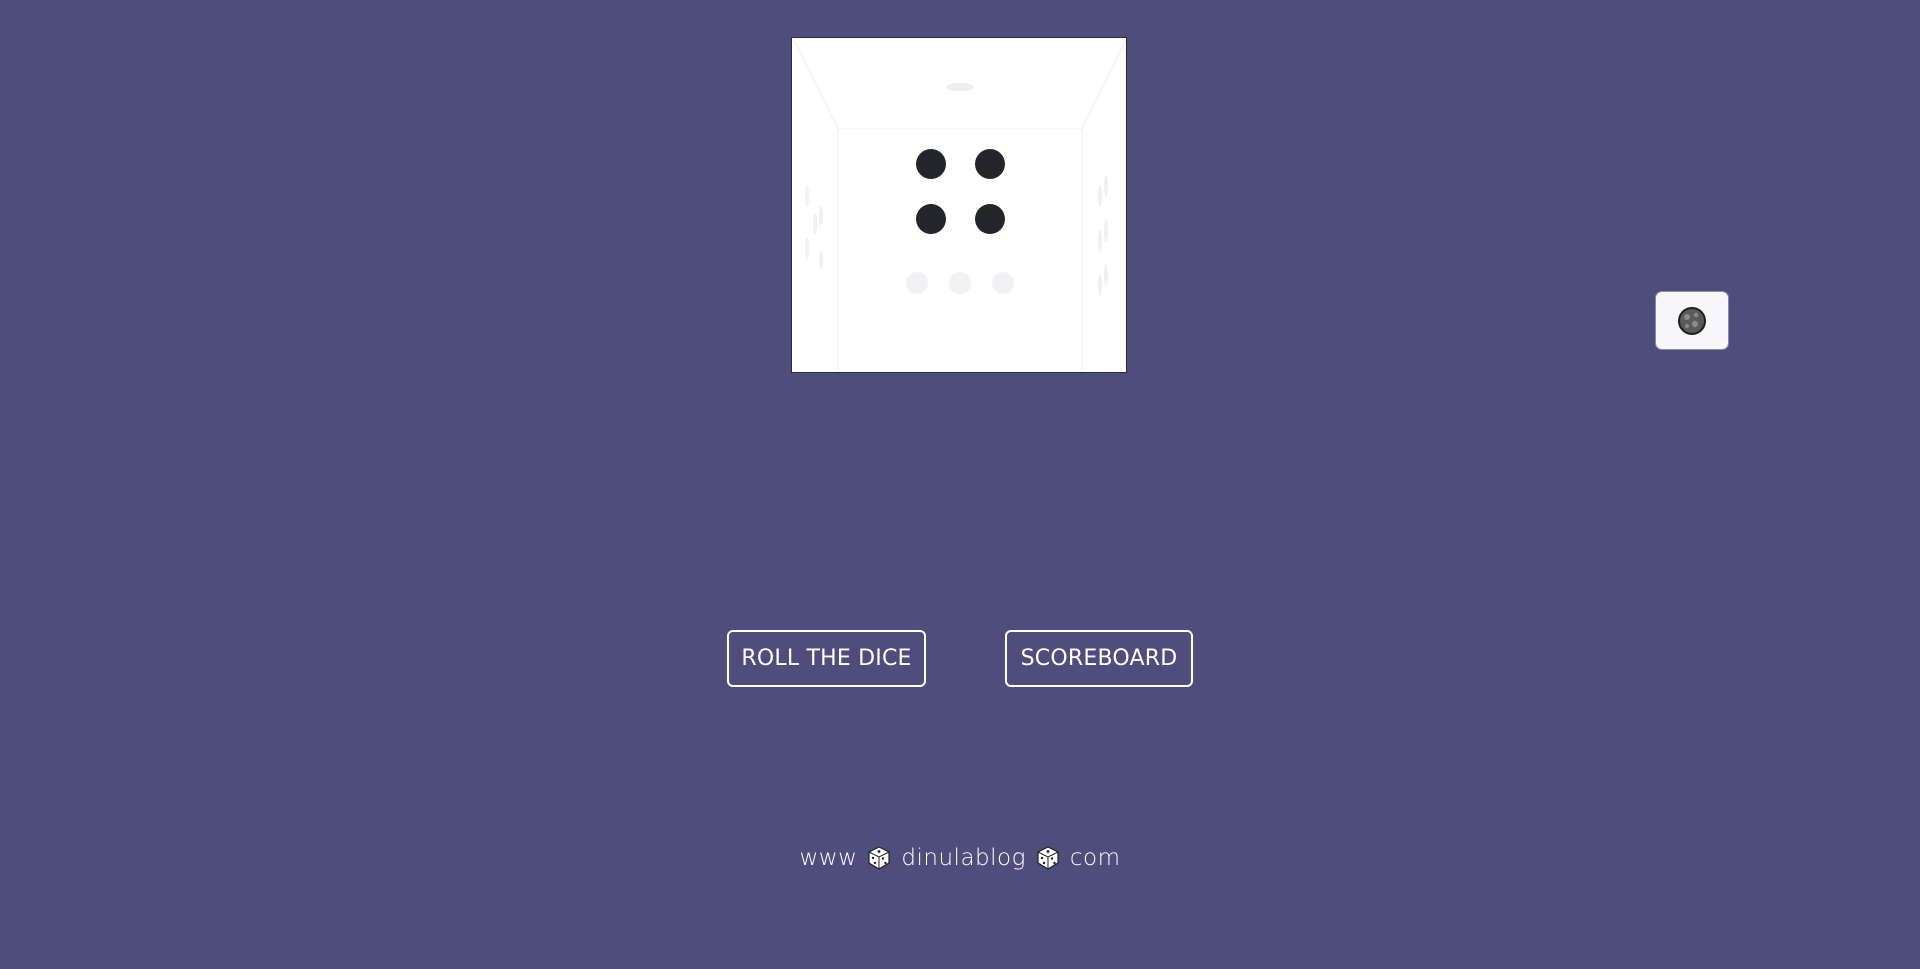 This screenshot has height=969, width=1920. I want to click on footer-tld: com, so click(1095, 858).